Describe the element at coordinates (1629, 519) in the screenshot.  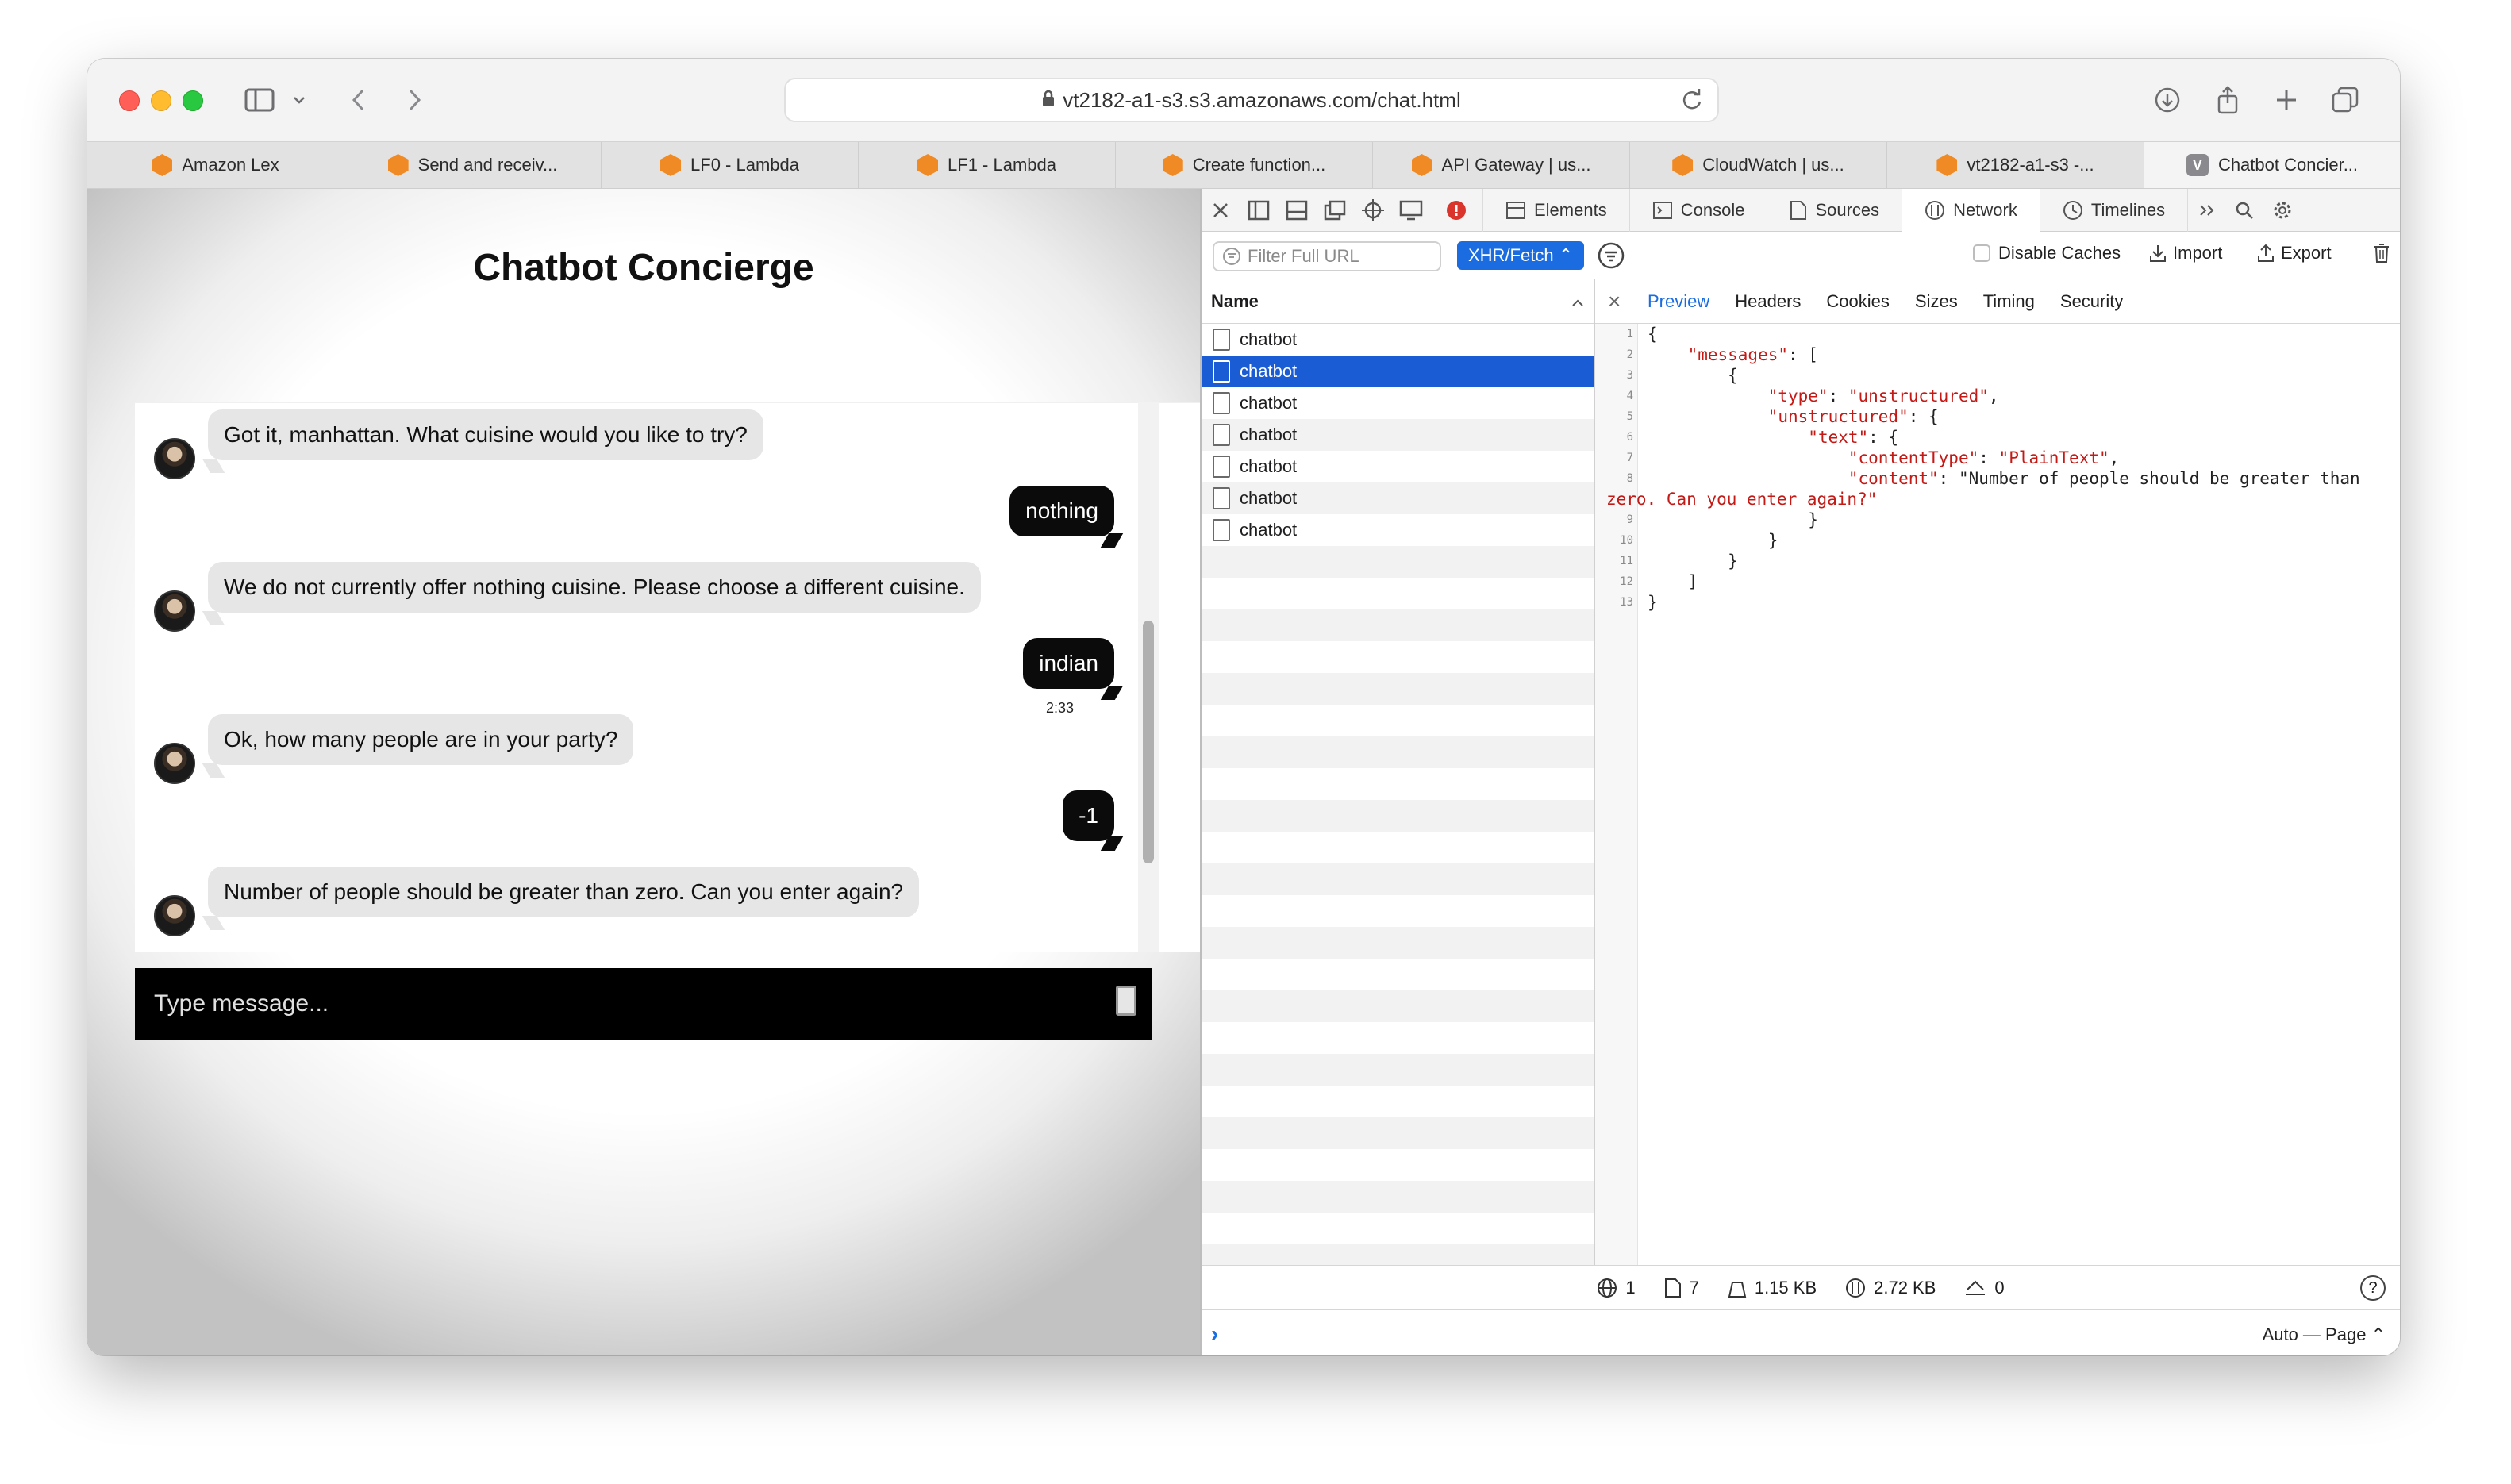
I see `line-number: 9` at that location.